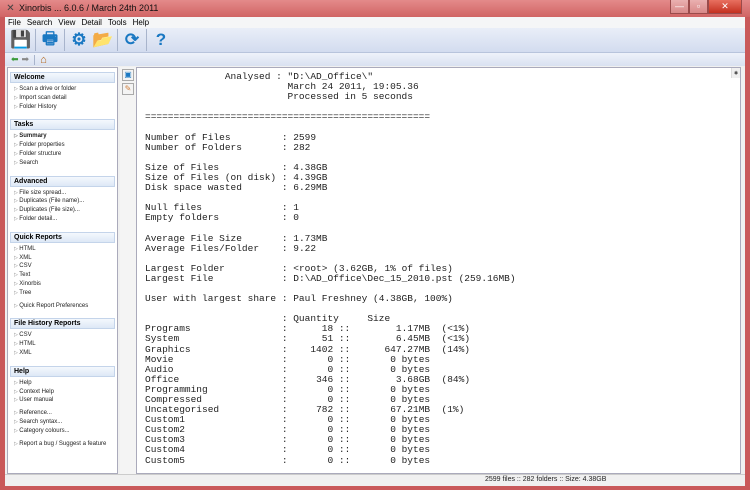 This screenshot has height=490, width=750. I want to click on stat-row: Number of Folders : 282, so click(228, 147).